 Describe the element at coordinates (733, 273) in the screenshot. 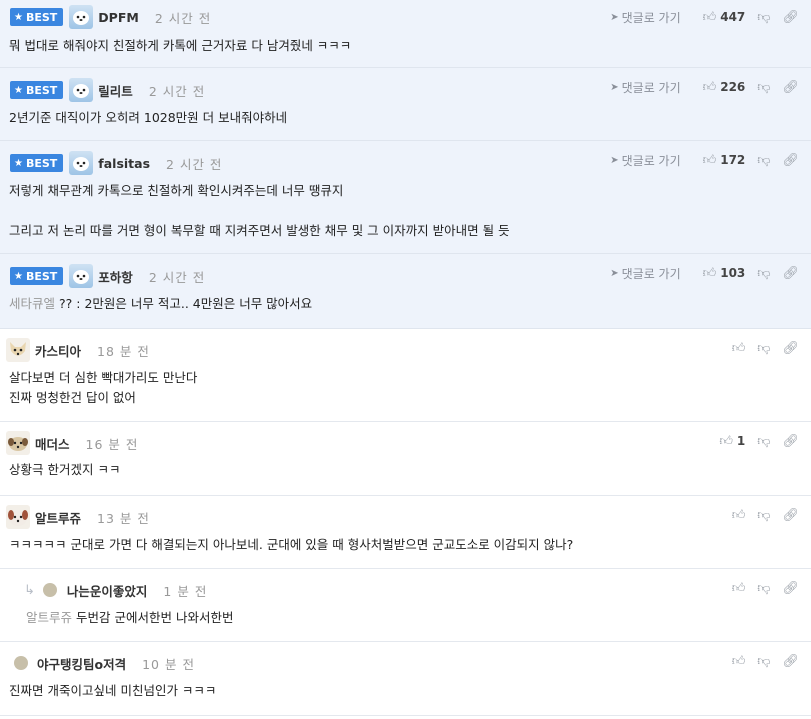

I see `like-count: 103` at that location.